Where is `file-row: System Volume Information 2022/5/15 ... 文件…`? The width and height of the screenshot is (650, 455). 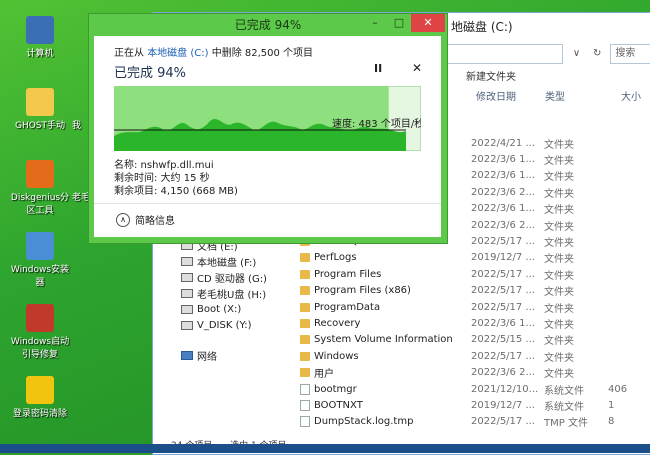 file-row: System Volume Information 2022/5/15 ... 文件… is located at coordinates (475, 340).